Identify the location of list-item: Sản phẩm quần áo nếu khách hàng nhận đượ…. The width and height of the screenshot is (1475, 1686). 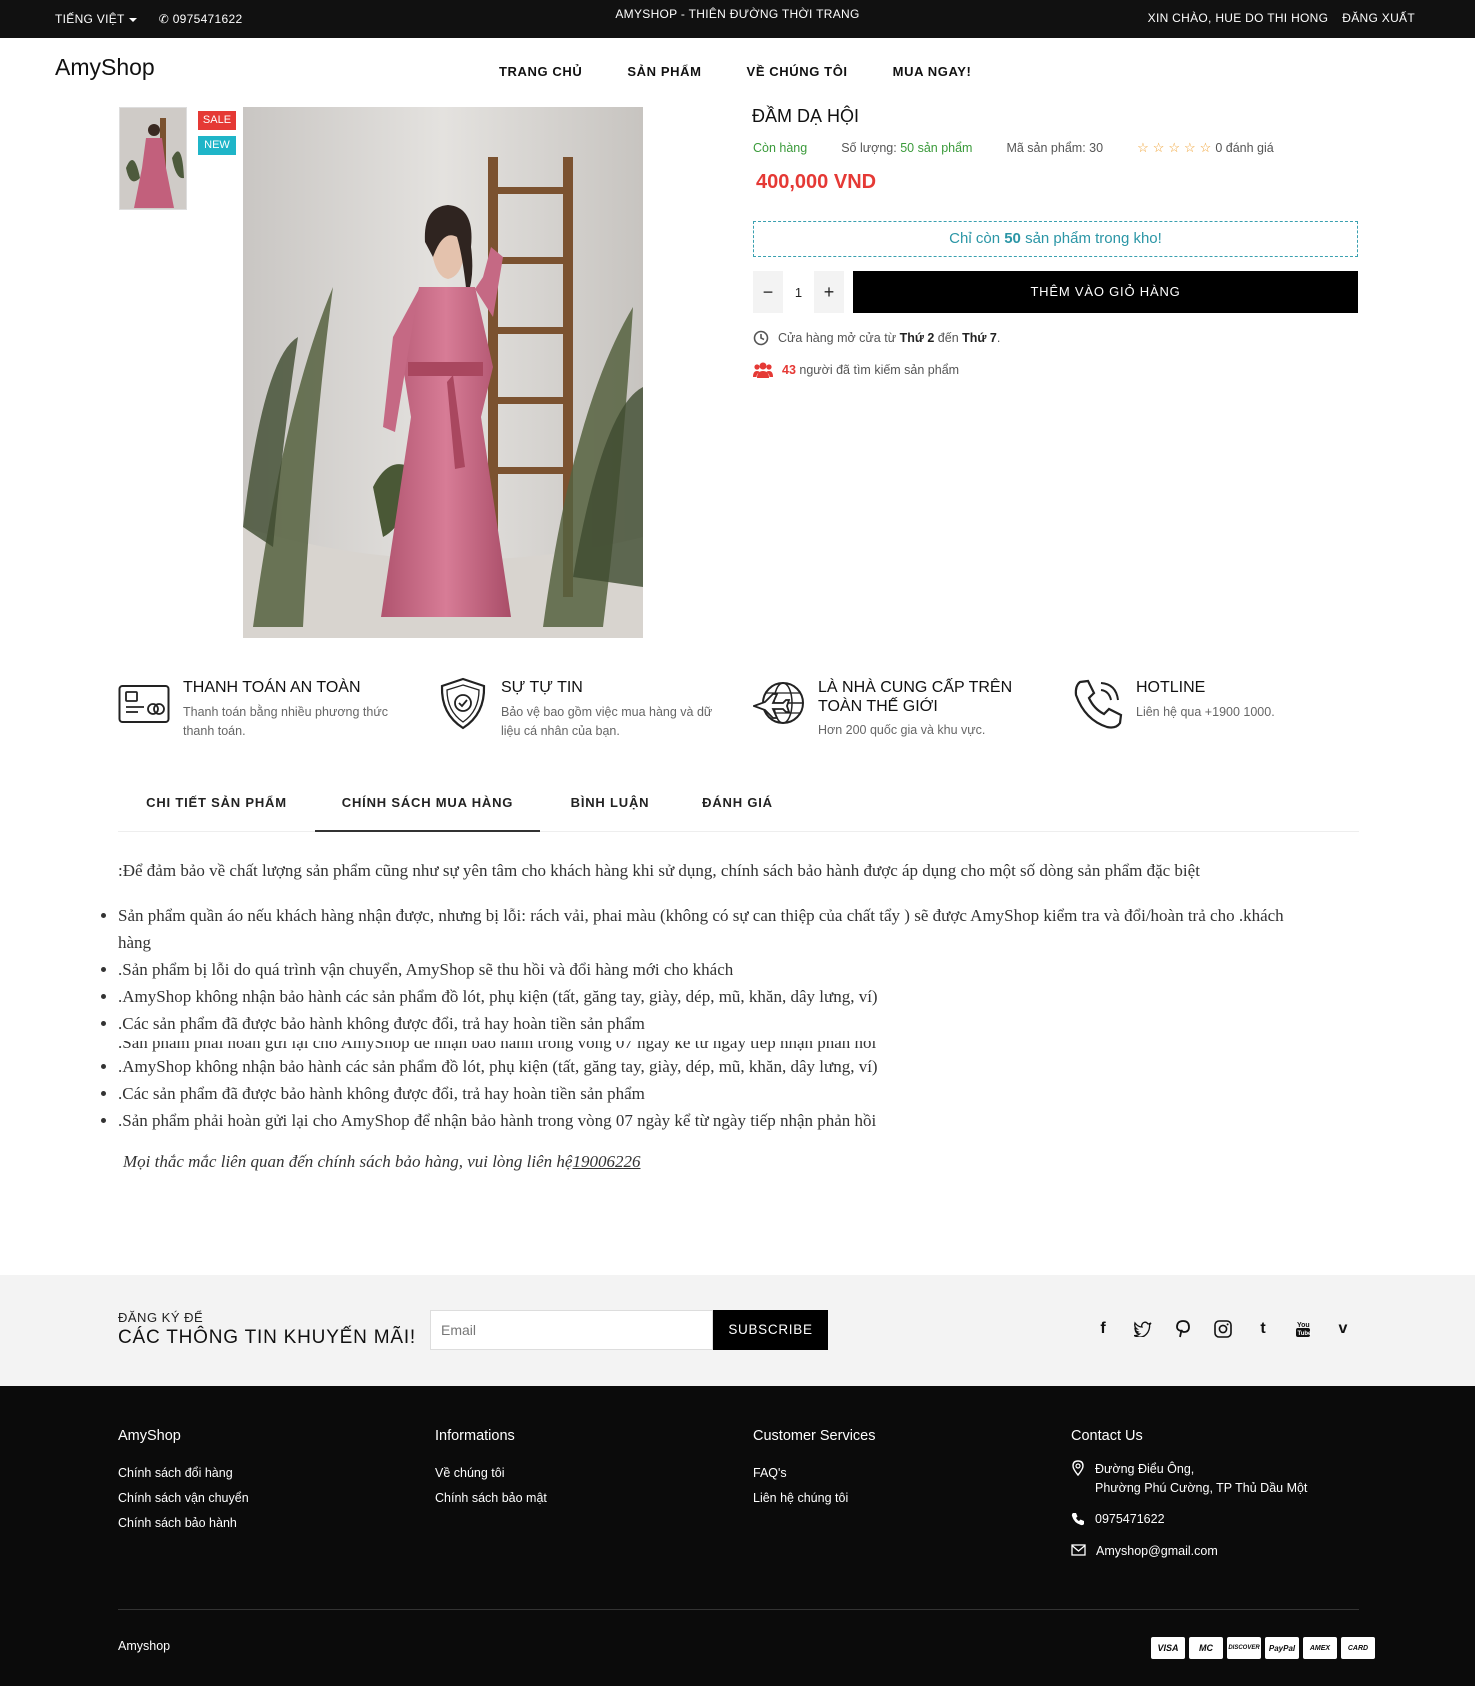
(718, 929).